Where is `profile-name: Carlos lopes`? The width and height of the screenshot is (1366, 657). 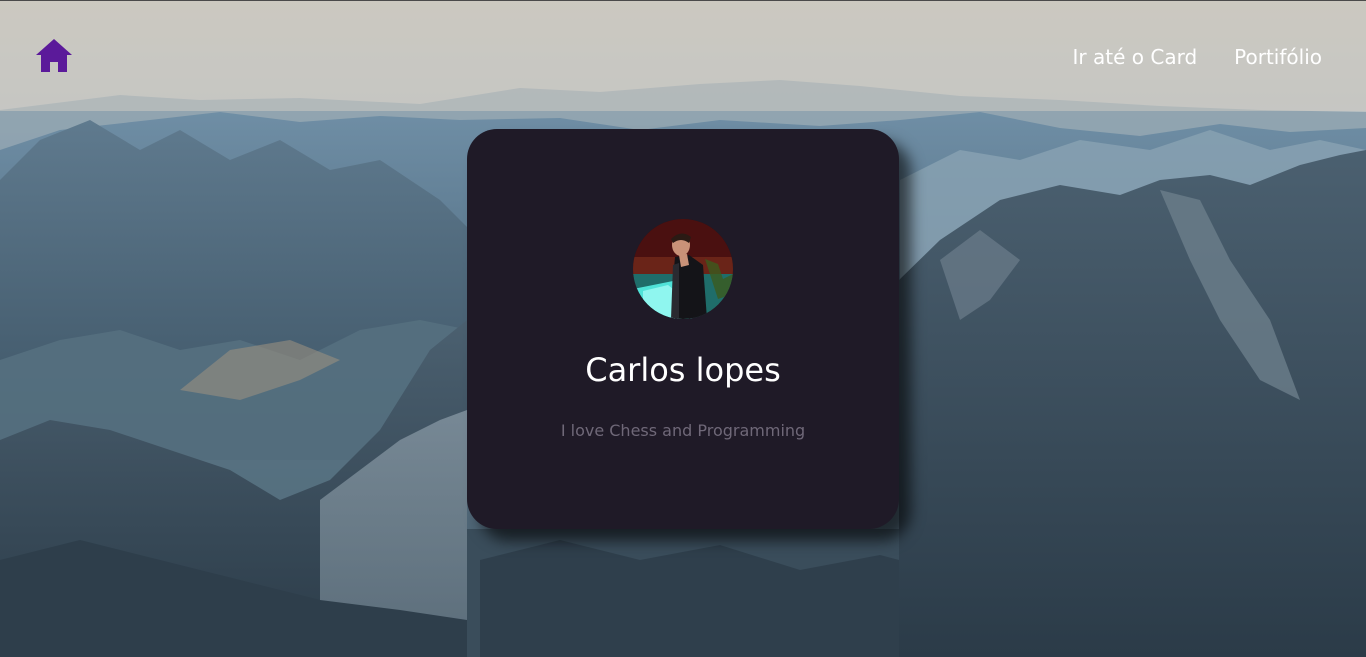
profile-name: Carlos lopes is located at coordinates (683, 370).